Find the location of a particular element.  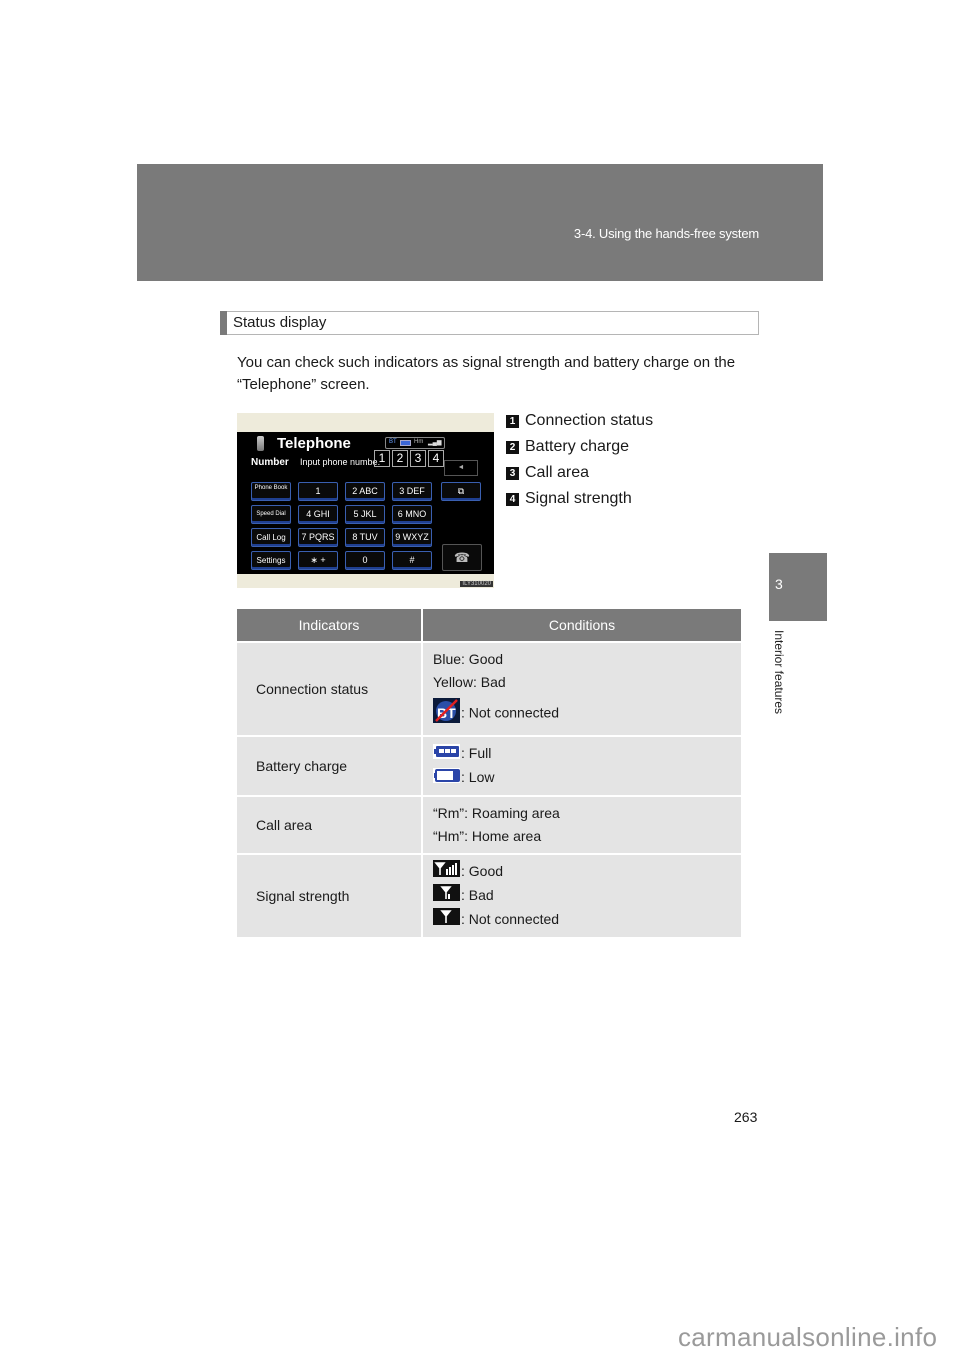

legend-number: 3 is located at coordinates (512, 473).